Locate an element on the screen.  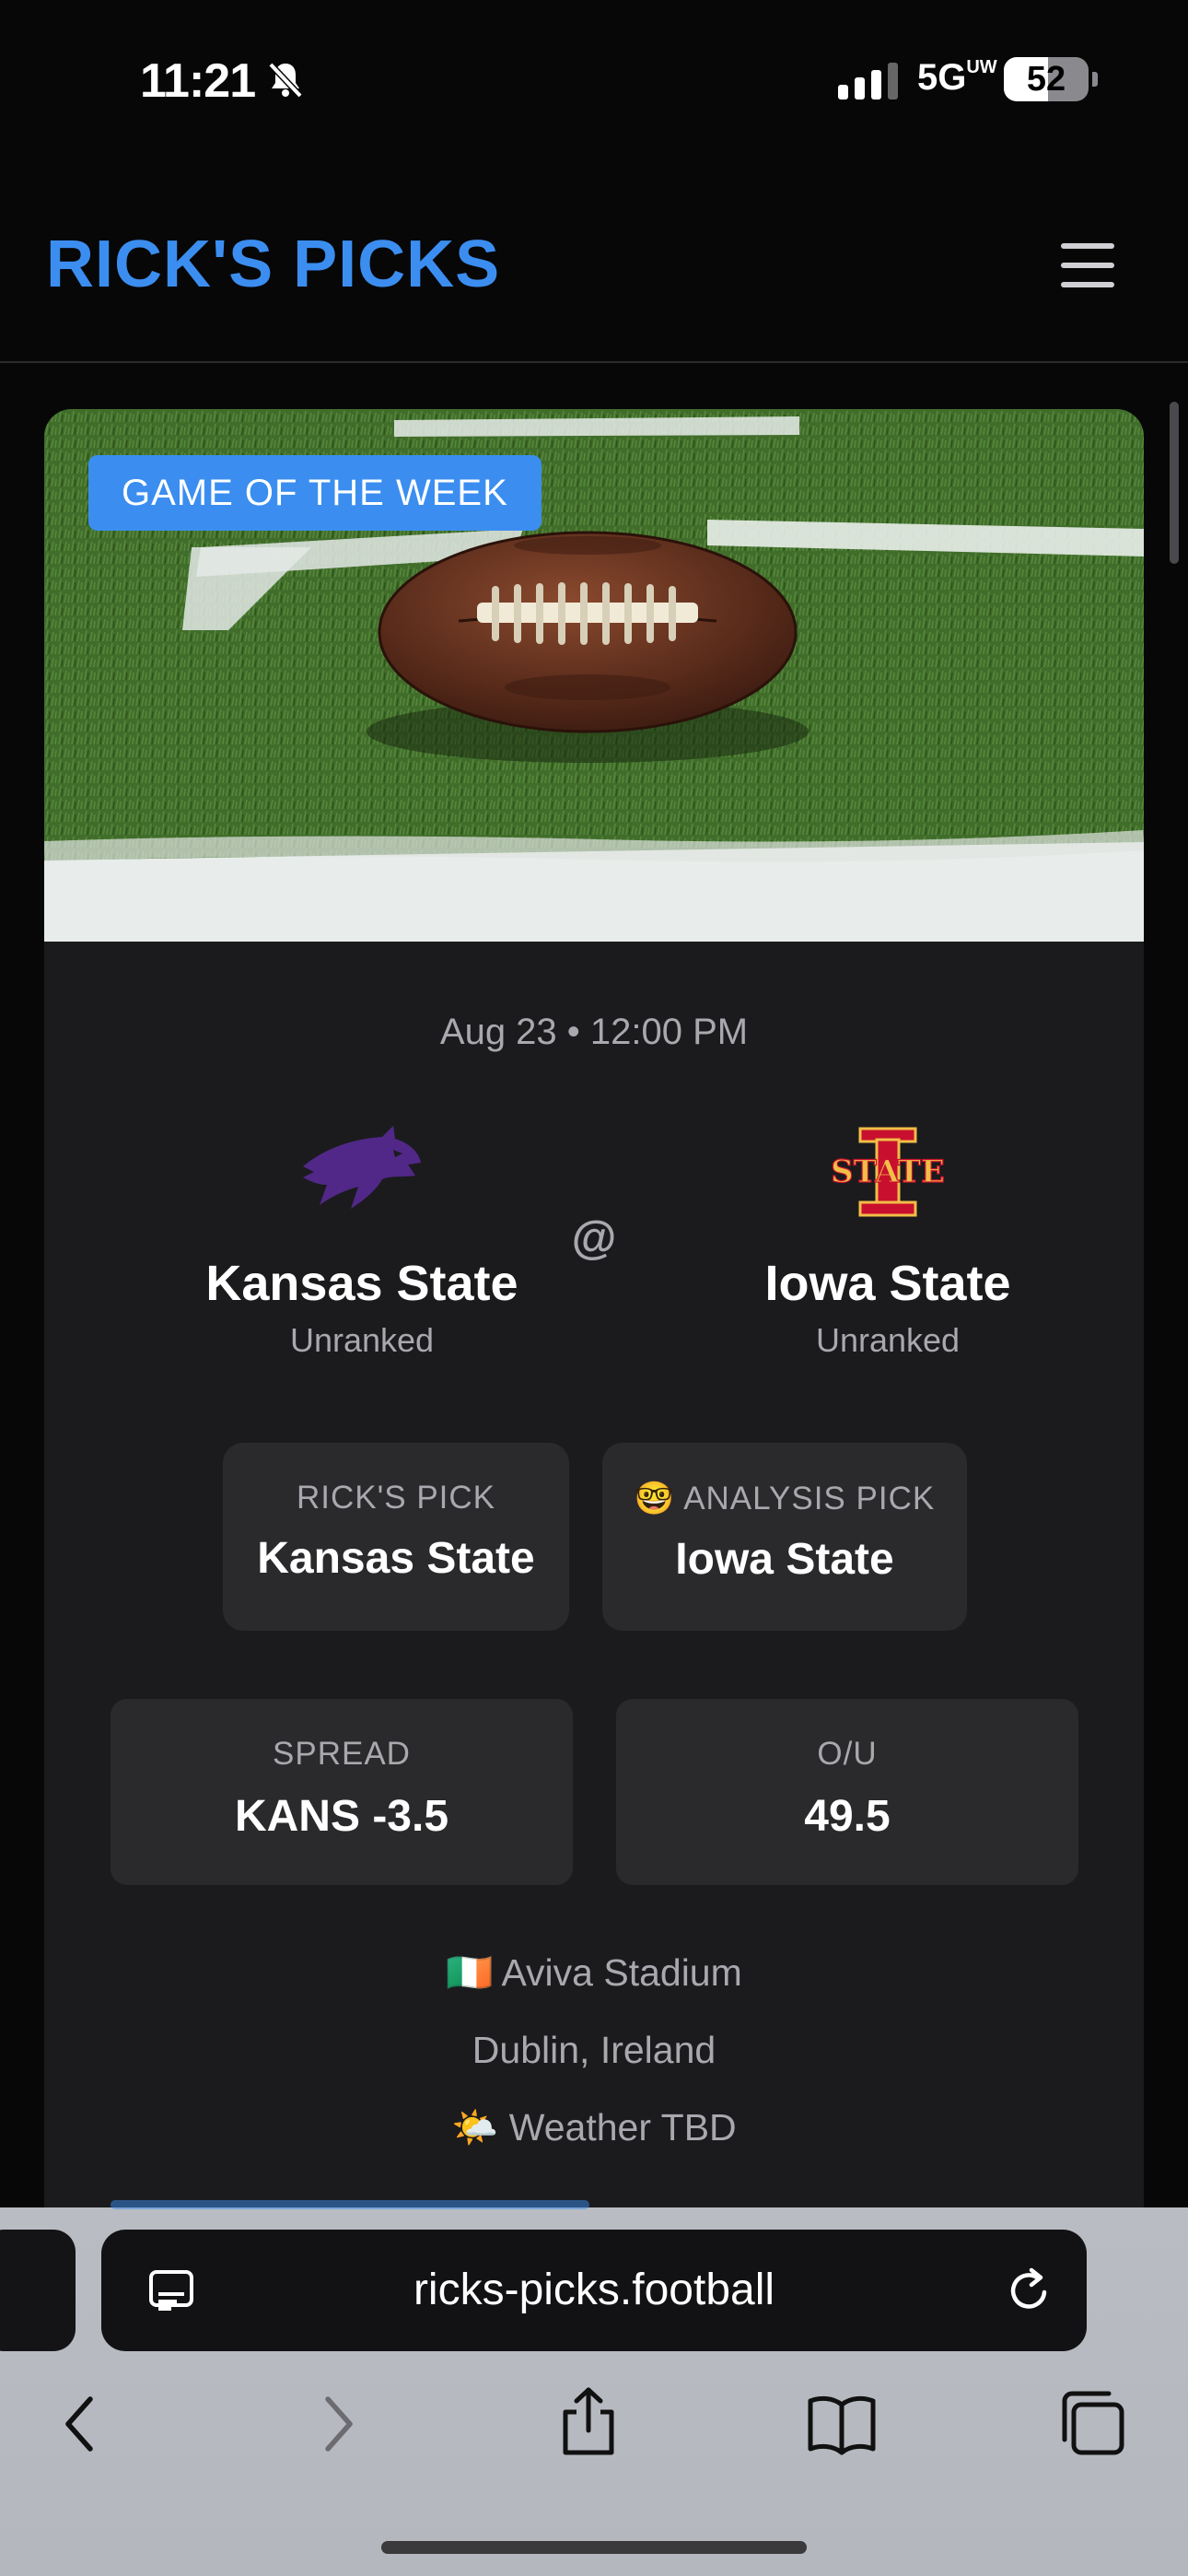
over-under-card: O/U 49.5 is located at coordinates (847, 1792).